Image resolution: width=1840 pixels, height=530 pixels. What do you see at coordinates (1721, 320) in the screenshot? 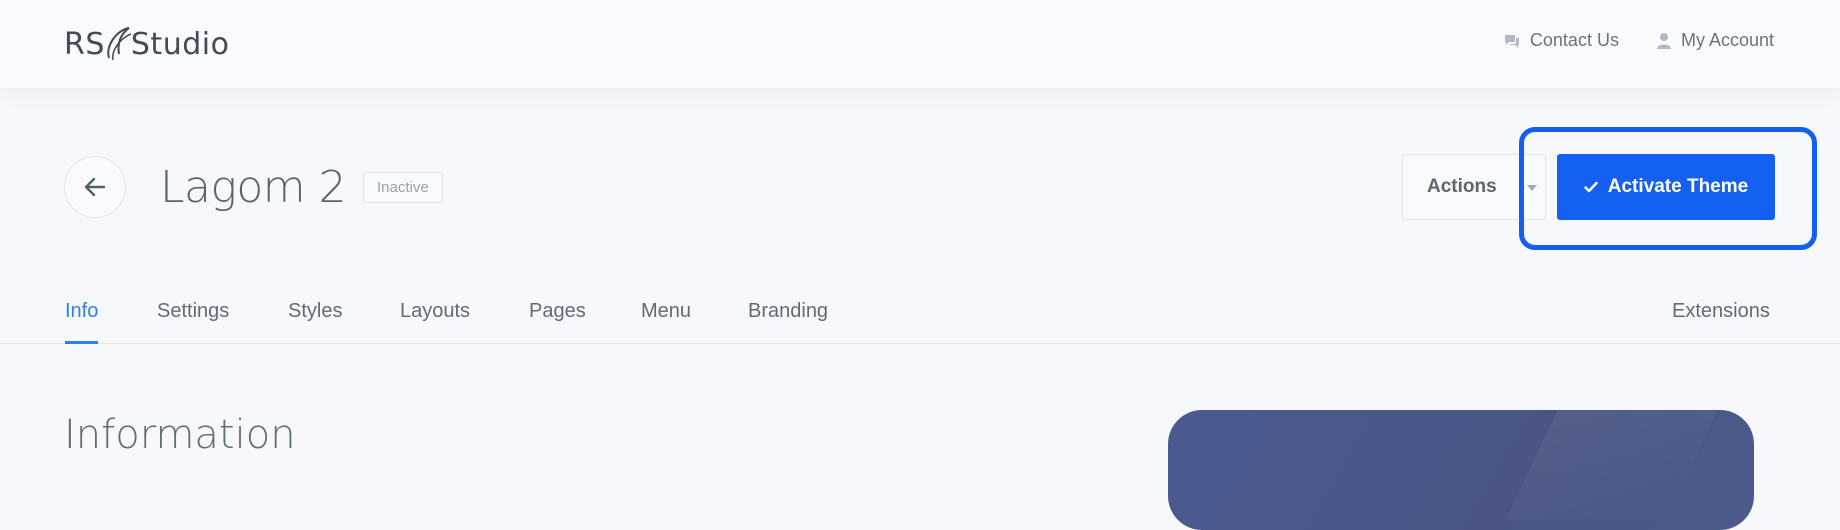
I see `tab-extensions: Extensions` at bounding box center [1721, 320].